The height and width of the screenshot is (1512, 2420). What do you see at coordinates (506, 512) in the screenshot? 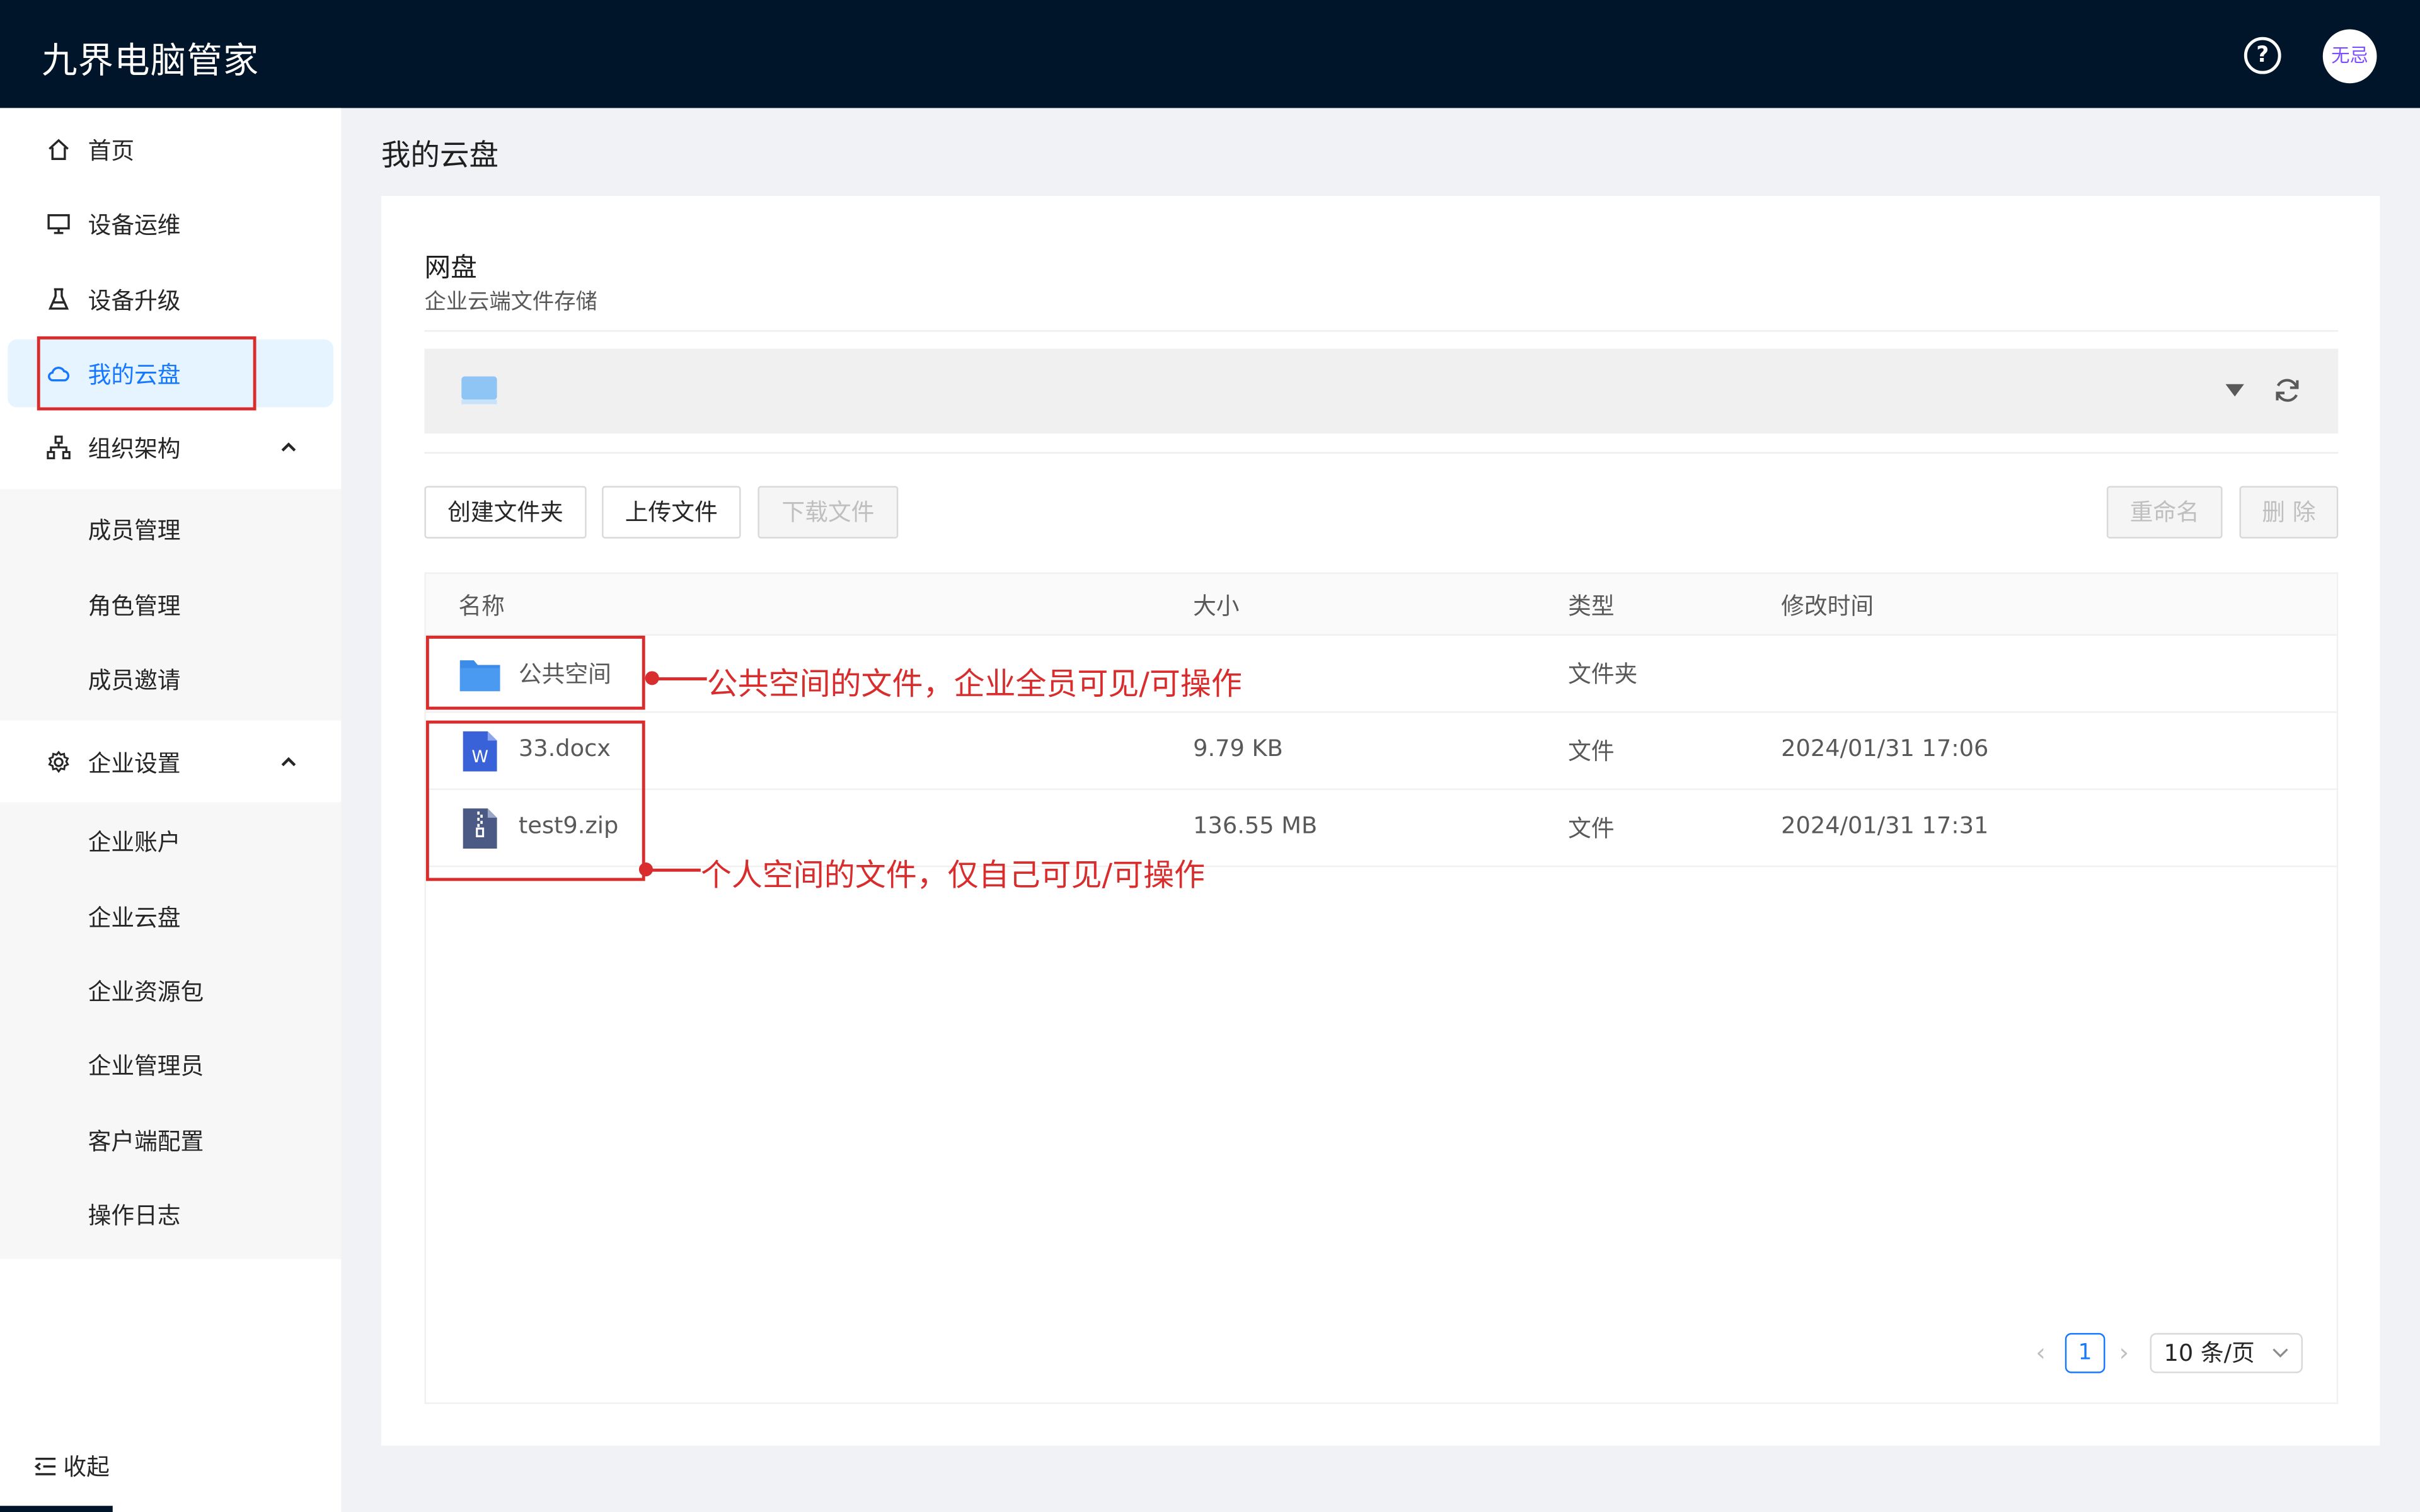
I see `create-folder-button: 创建文件夹` at bounding box center [506, 512].